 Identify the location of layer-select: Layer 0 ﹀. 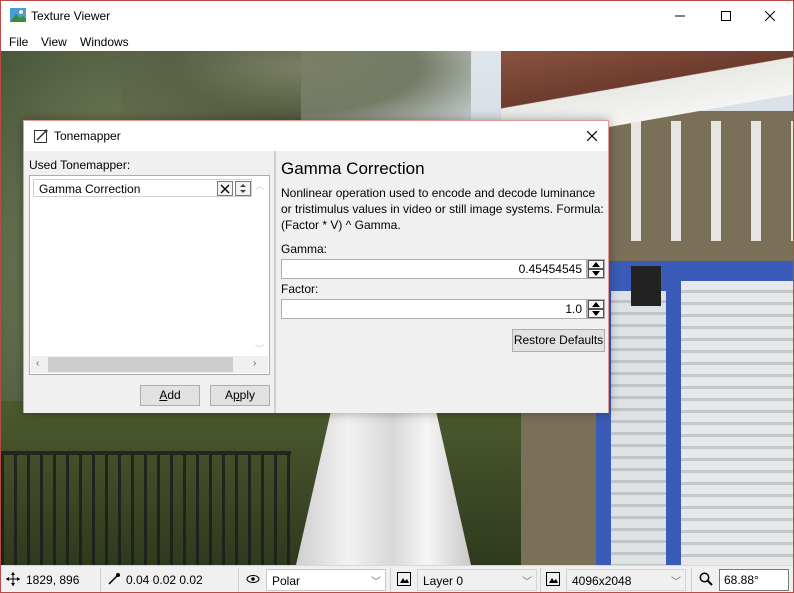
(477, 580).